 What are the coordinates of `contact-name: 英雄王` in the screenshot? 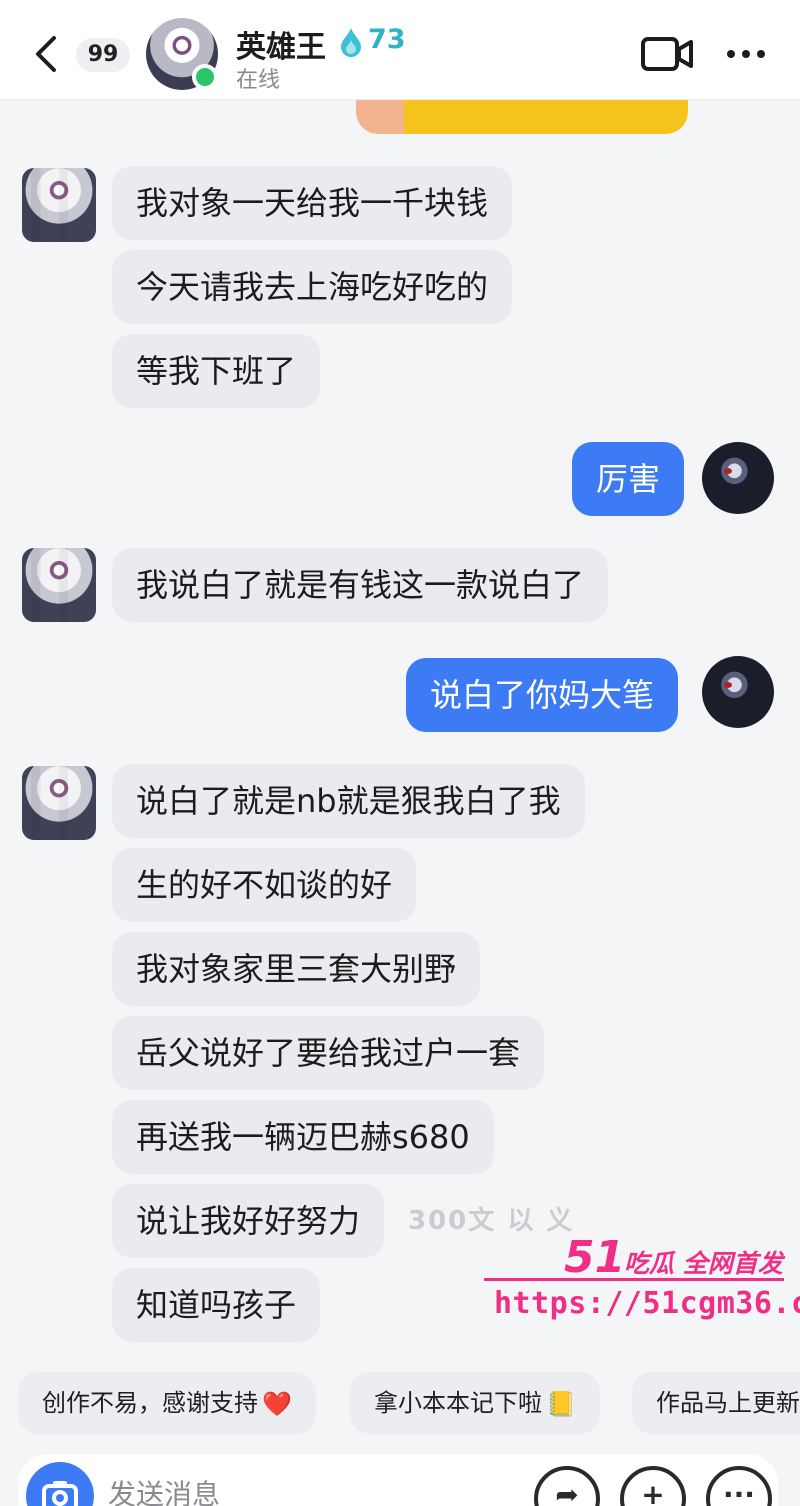 It's located at (281, 44).